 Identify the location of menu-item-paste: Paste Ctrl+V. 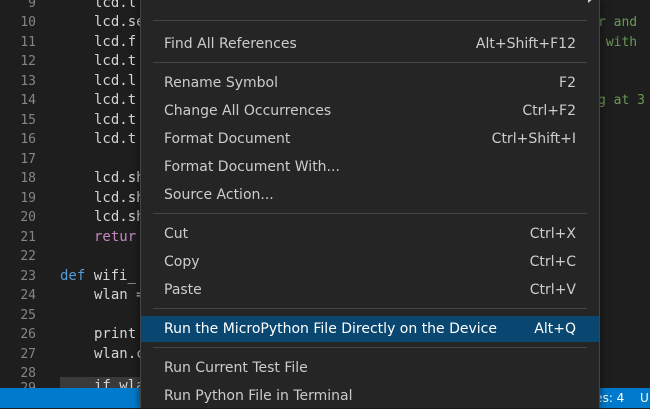
(370, 290).